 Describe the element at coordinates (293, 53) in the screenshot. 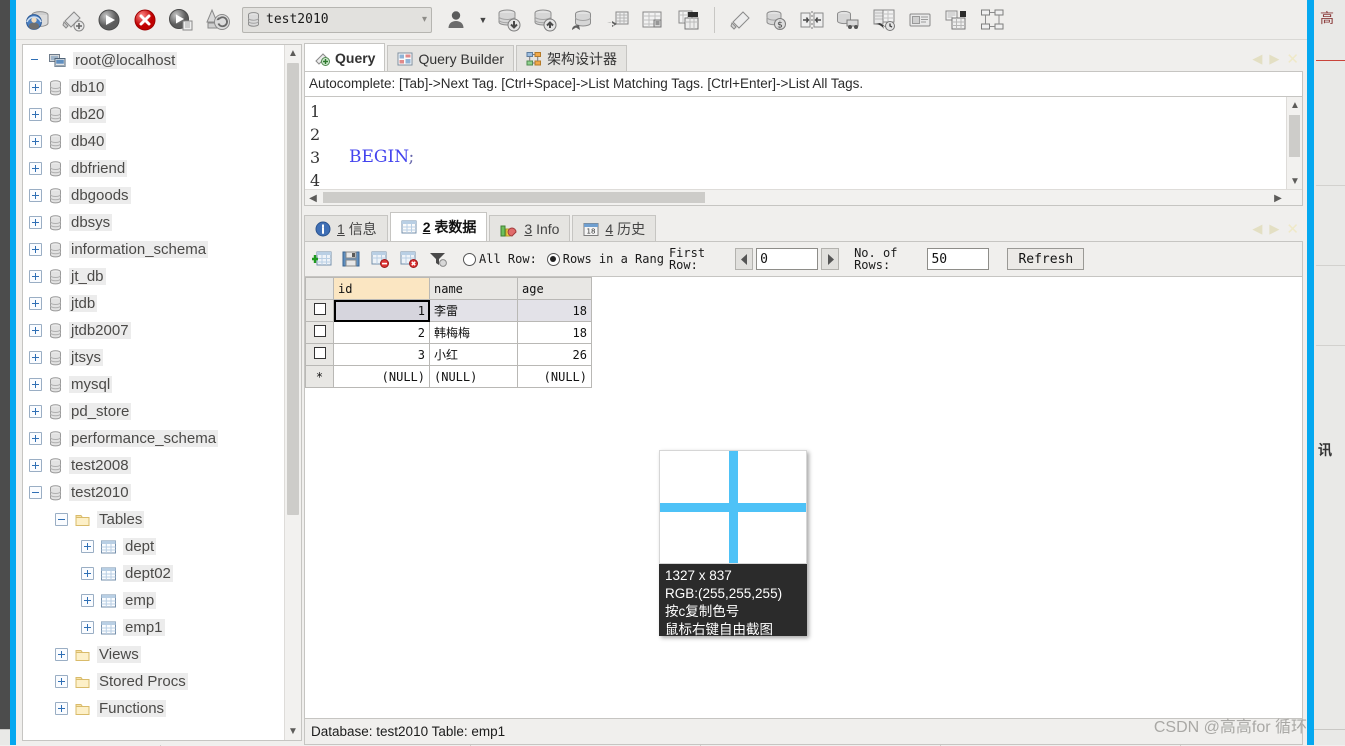

I see `scroll-up-icon: ▲` at that location.